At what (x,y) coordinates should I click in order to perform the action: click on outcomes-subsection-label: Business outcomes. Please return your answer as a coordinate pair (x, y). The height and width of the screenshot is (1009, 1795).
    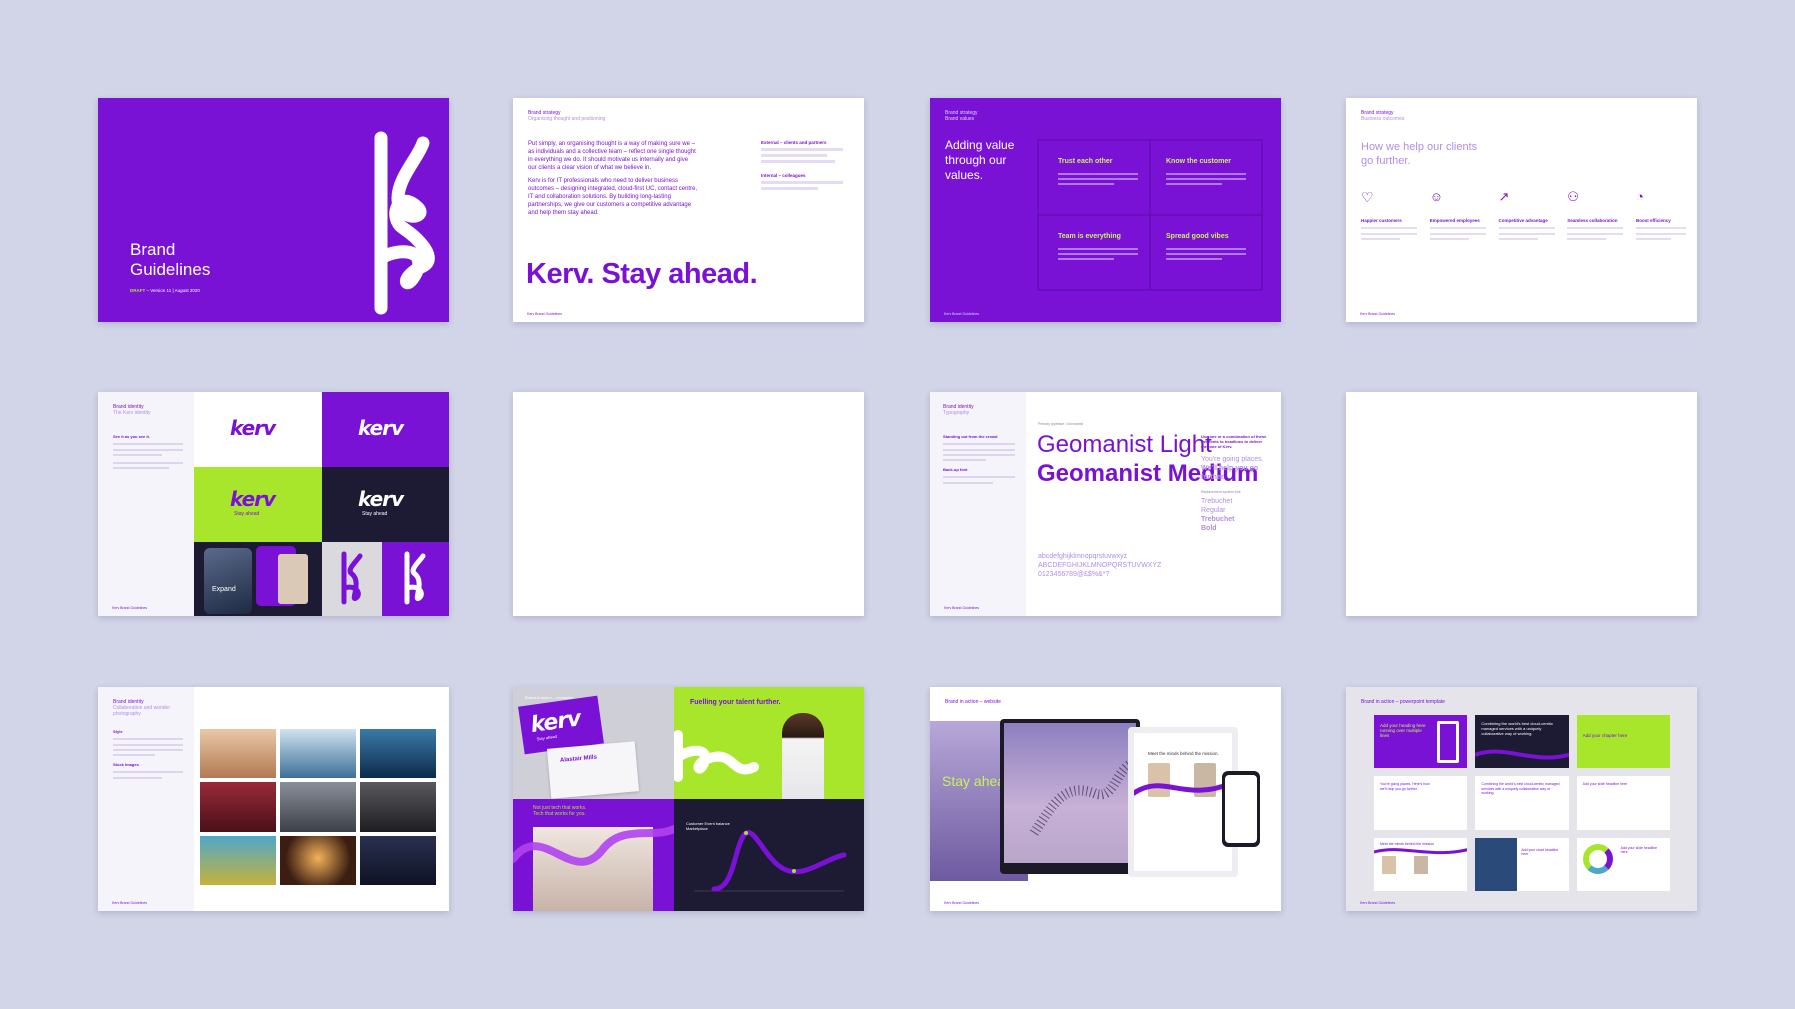
    Looking at the image, I should click on (1383, 119).